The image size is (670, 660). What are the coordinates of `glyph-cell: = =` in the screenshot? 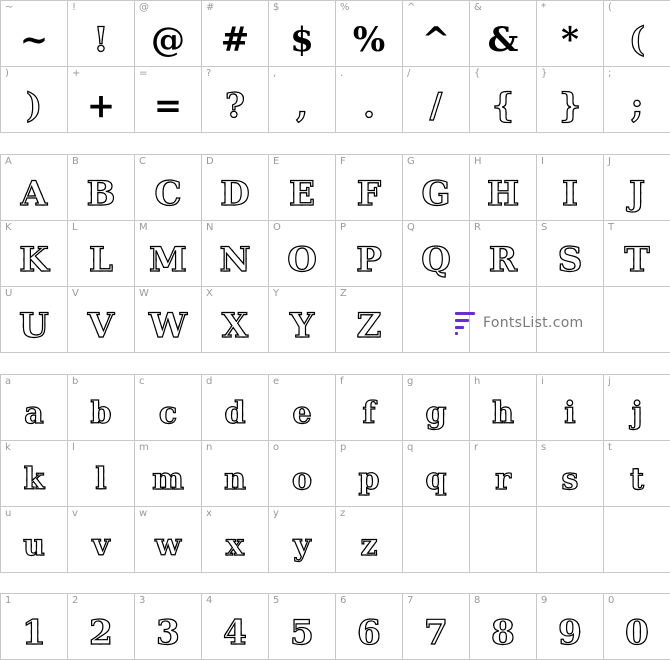 It's located at (168, 100).